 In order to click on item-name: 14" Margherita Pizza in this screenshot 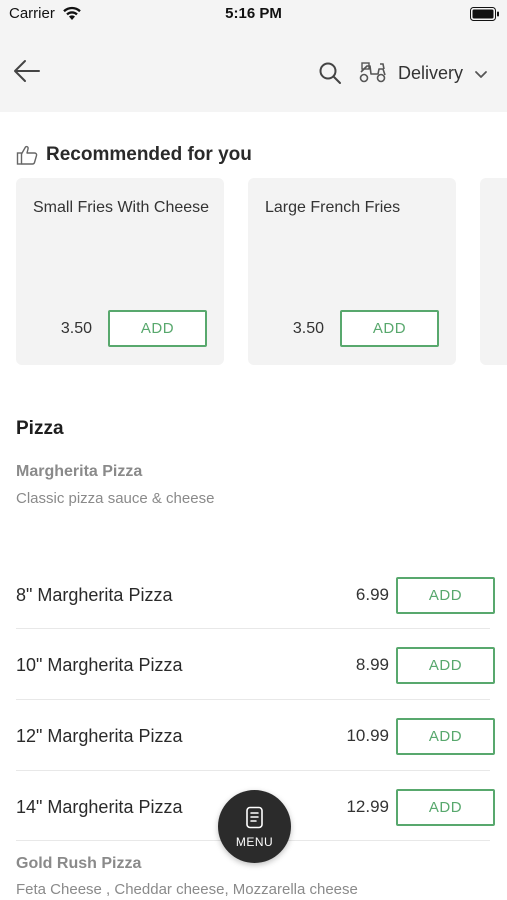, I will do `click(99, 807)`.